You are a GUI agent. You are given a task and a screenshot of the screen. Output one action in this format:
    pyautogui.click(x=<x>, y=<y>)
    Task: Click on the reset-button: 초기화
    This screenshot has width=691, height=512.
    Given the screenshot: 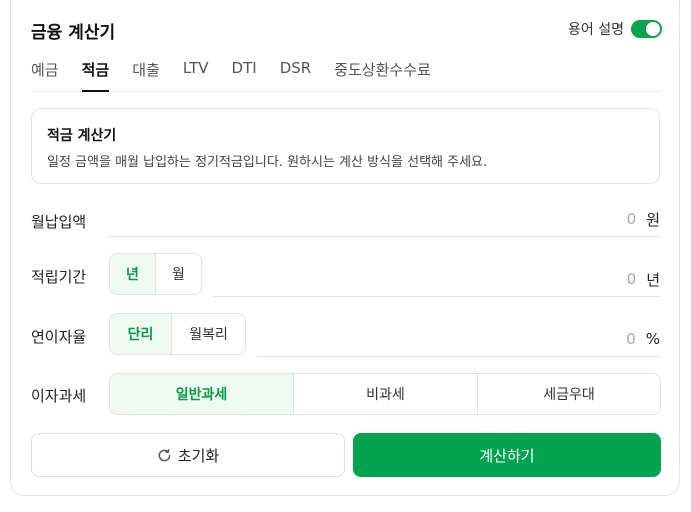 What is the action you would take?
    pyautogui.click(x=188, y=455)
    